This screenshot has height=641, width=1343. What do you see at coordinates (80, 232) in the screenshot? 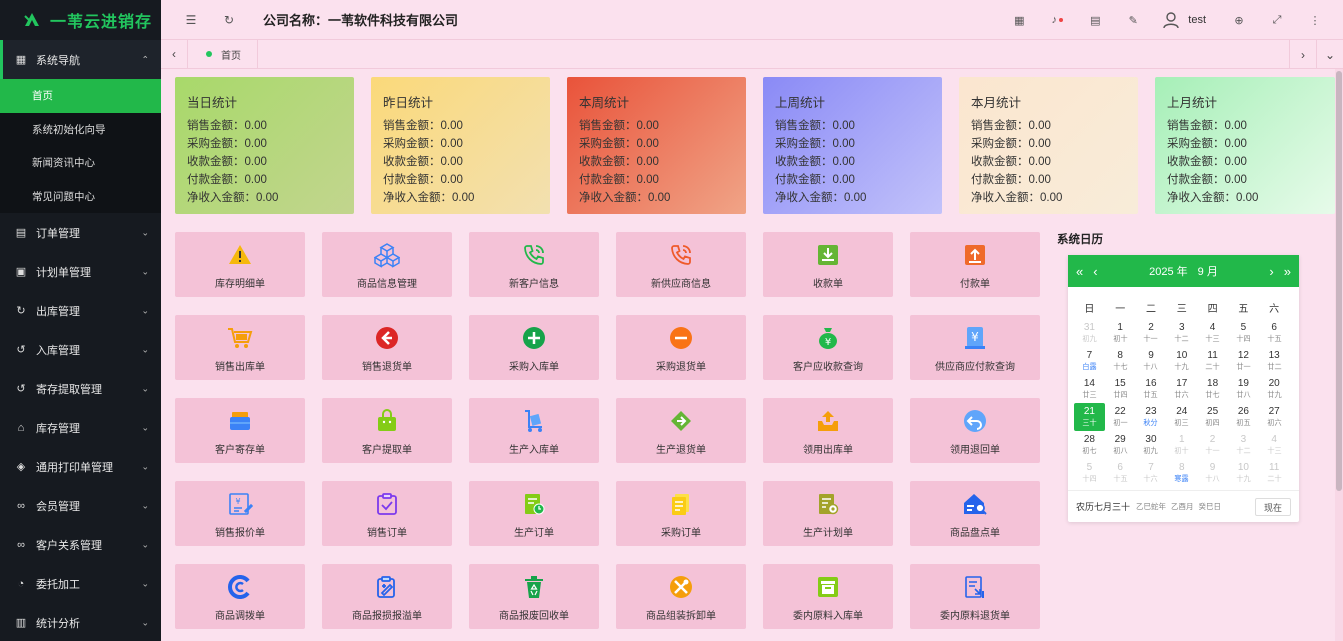
I see `sidebar-group-orders: ▤ 订单管理 ⌄` at bounding box center [80, 232].